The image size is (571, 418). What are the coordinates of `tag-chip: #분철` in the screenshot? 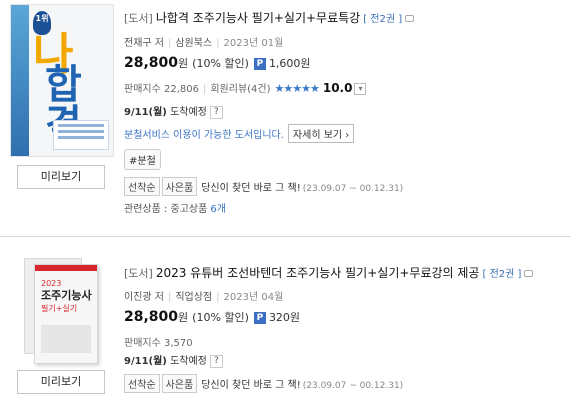 It's located at (142, 159).